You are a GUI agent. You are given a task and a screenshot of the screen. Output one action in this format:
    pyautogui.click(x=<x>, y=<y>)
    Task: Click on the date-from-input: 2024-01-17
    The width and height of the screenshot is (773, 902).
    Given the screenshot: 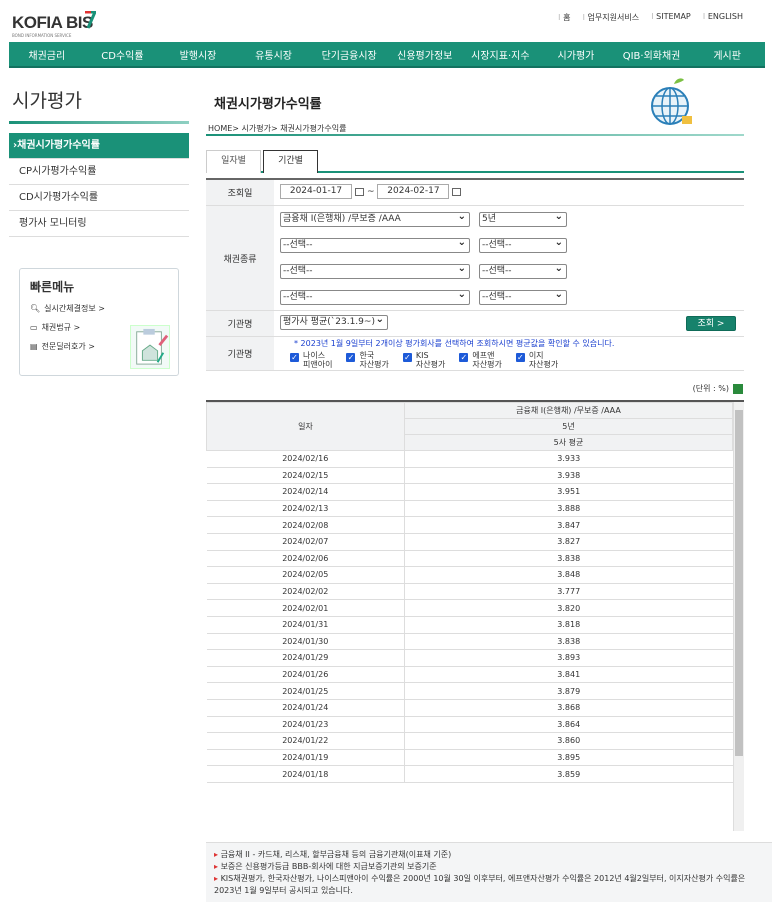 What is the action you would take?
    pyautogui.click(x=316, y=191)
    